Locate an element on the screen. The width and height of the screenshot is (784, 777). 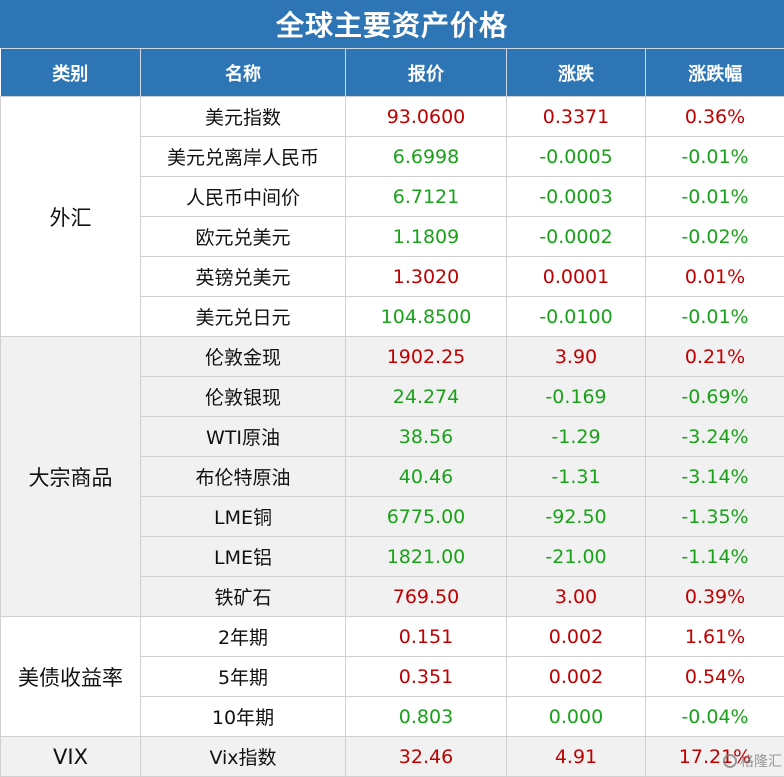
category-cell: VIX is located at coordinates (70, 756).